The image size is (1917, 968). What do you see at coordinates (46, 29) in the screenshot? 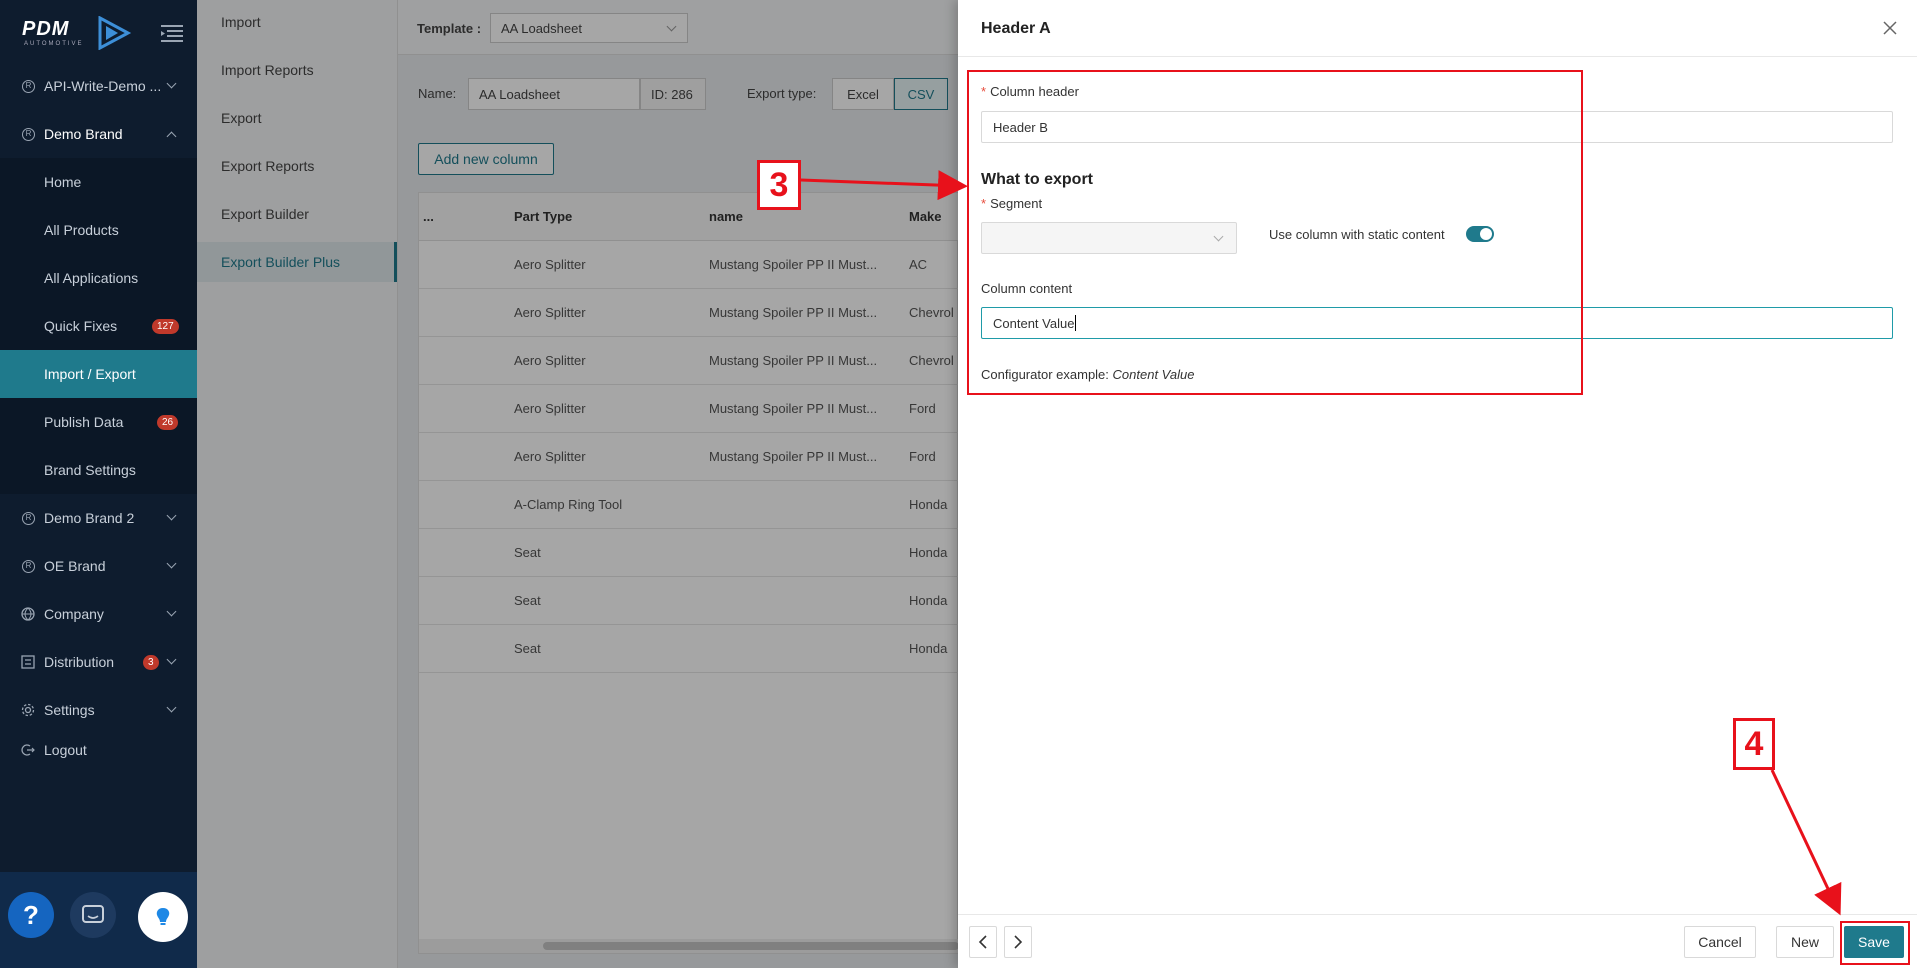
I see `logo-text: PDM` at bounding box center [46, 29].